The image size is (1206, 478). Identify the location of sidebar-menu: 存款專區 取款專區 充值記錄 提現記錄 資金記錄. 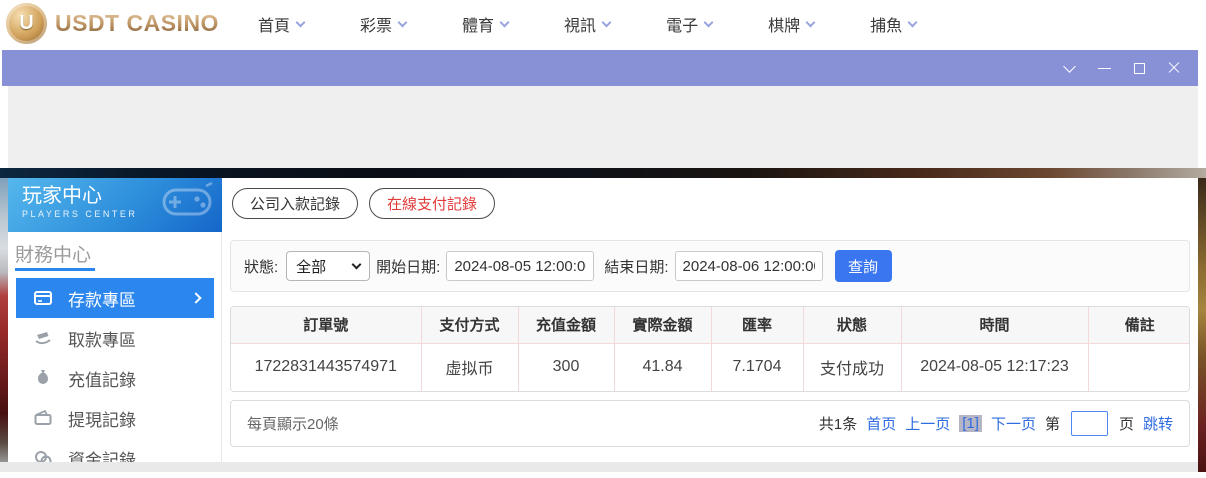
(115, 378).